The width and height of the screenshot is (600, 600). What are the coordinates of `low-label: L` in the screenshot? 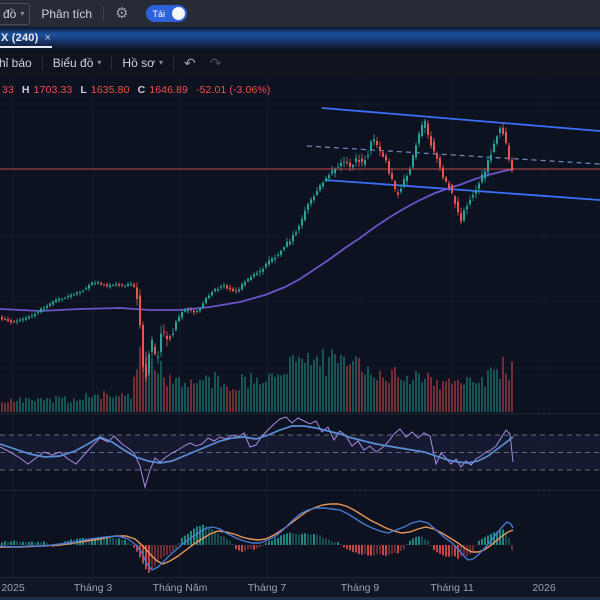 It's located at (83, 90).